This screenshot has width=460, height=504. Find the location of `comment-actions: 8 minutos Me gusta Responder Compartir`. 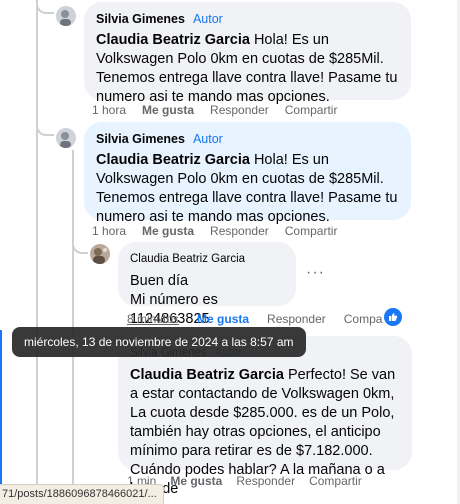

comment-actions: 8 minutos Me gusta Responder Compartir is located at coordinates (261, 319).